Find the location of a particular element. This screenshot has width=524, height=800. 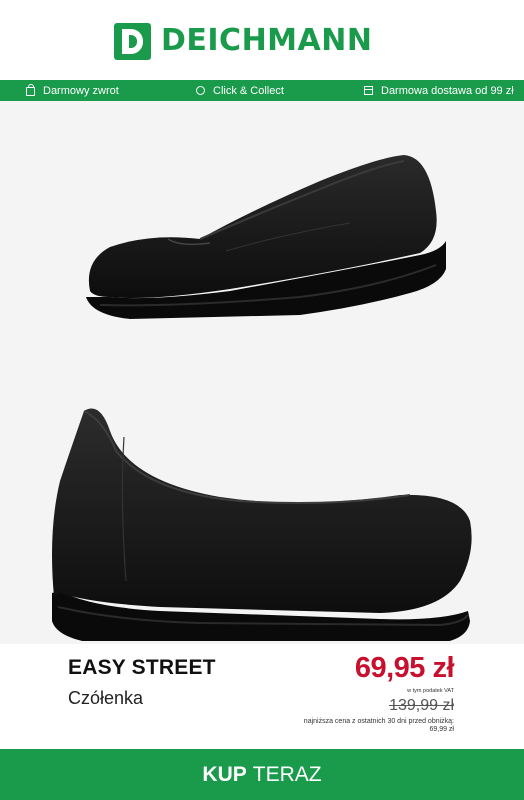

lowest-price-value: 69,99 zł is located at coordinates (441, 729).